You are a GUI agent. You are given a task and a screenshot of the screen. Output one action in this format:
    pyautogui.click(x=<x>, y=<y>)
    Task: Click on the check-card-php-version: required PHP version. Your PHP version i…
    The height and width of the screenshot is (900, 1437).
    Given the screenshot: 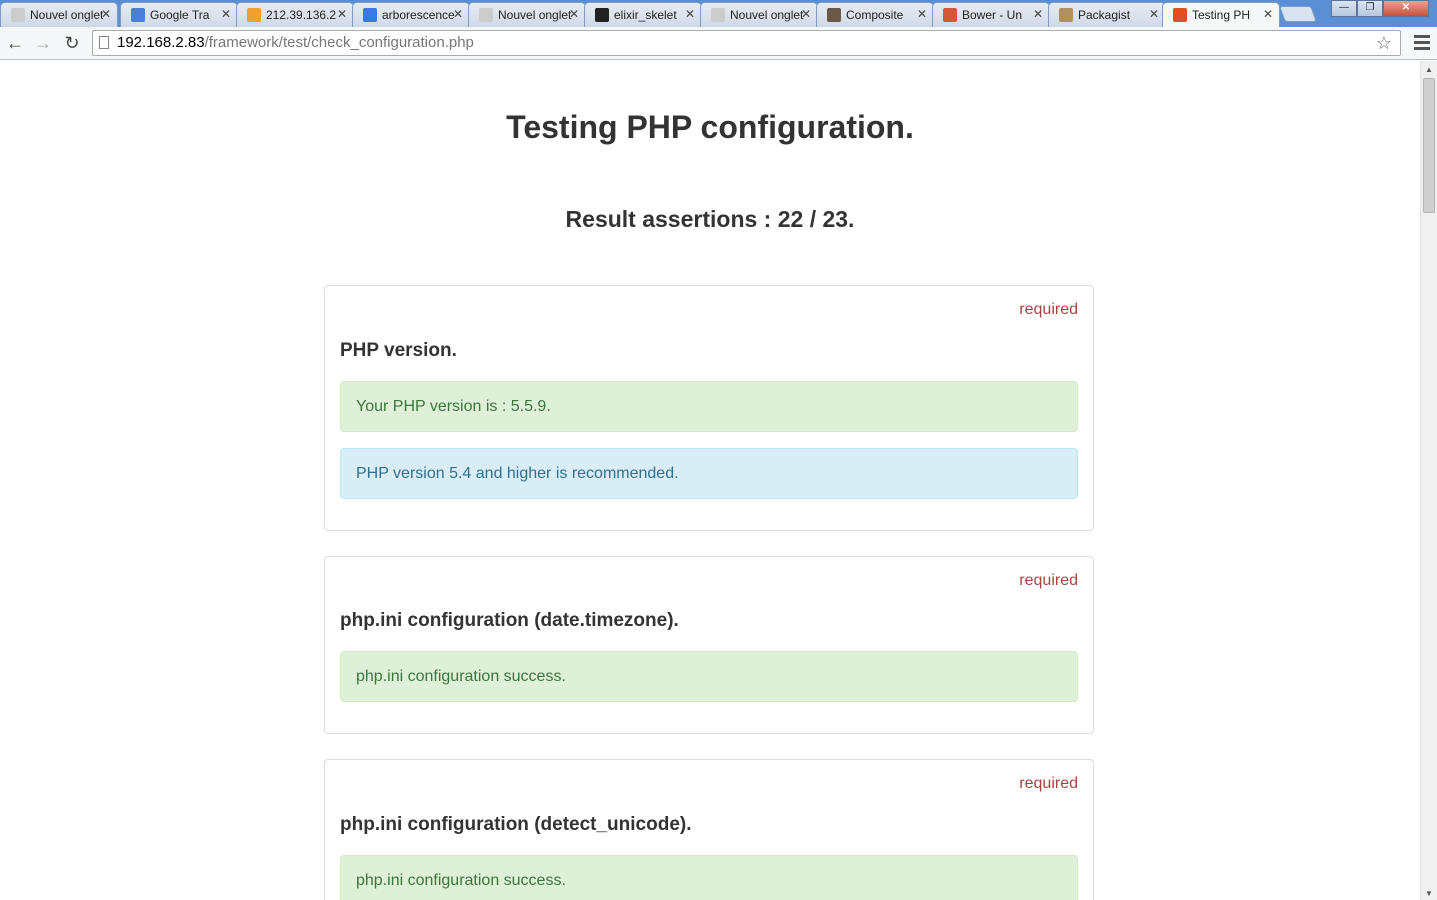 What is the action you would take?
    pyautogui.click(x=709, y=408)
    